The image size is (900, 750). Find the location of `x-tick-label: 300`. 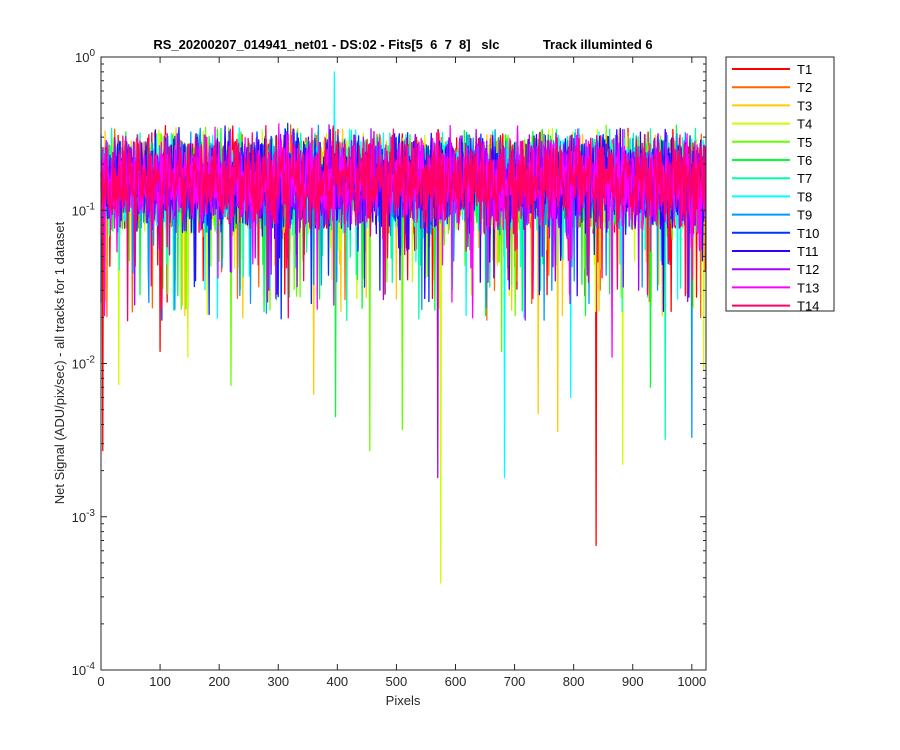

x-tick-label: 300 is located at coordinates (278, 681).